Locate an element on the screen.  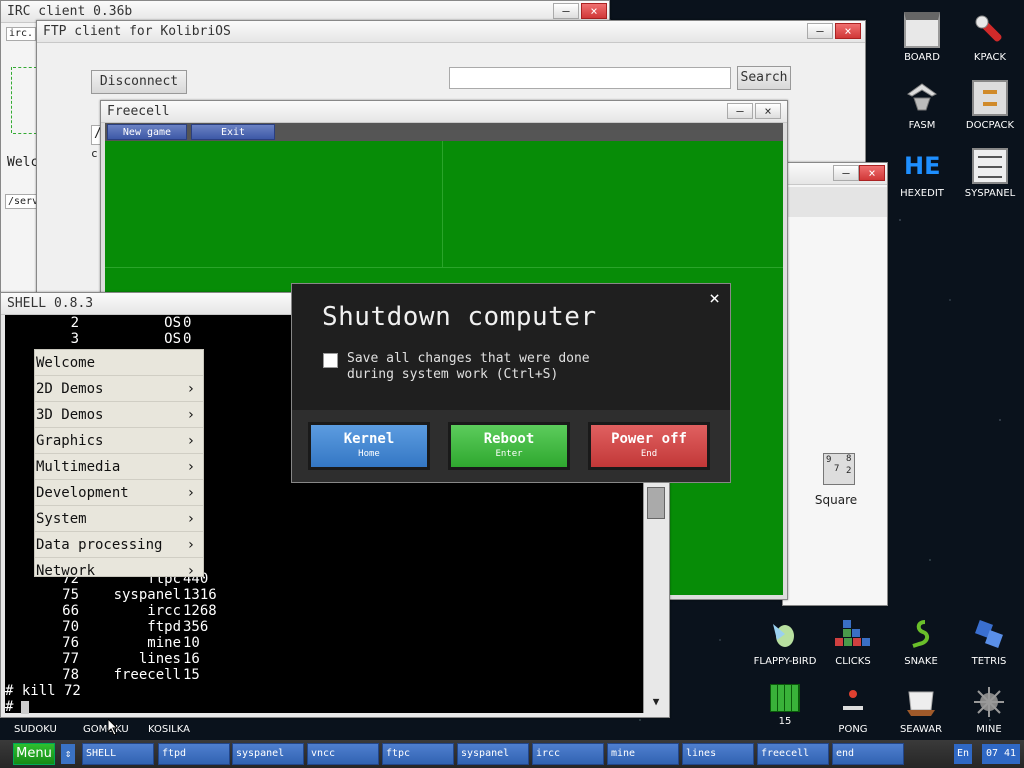
menu-item-system: System › is located at coordinates (119, 519).